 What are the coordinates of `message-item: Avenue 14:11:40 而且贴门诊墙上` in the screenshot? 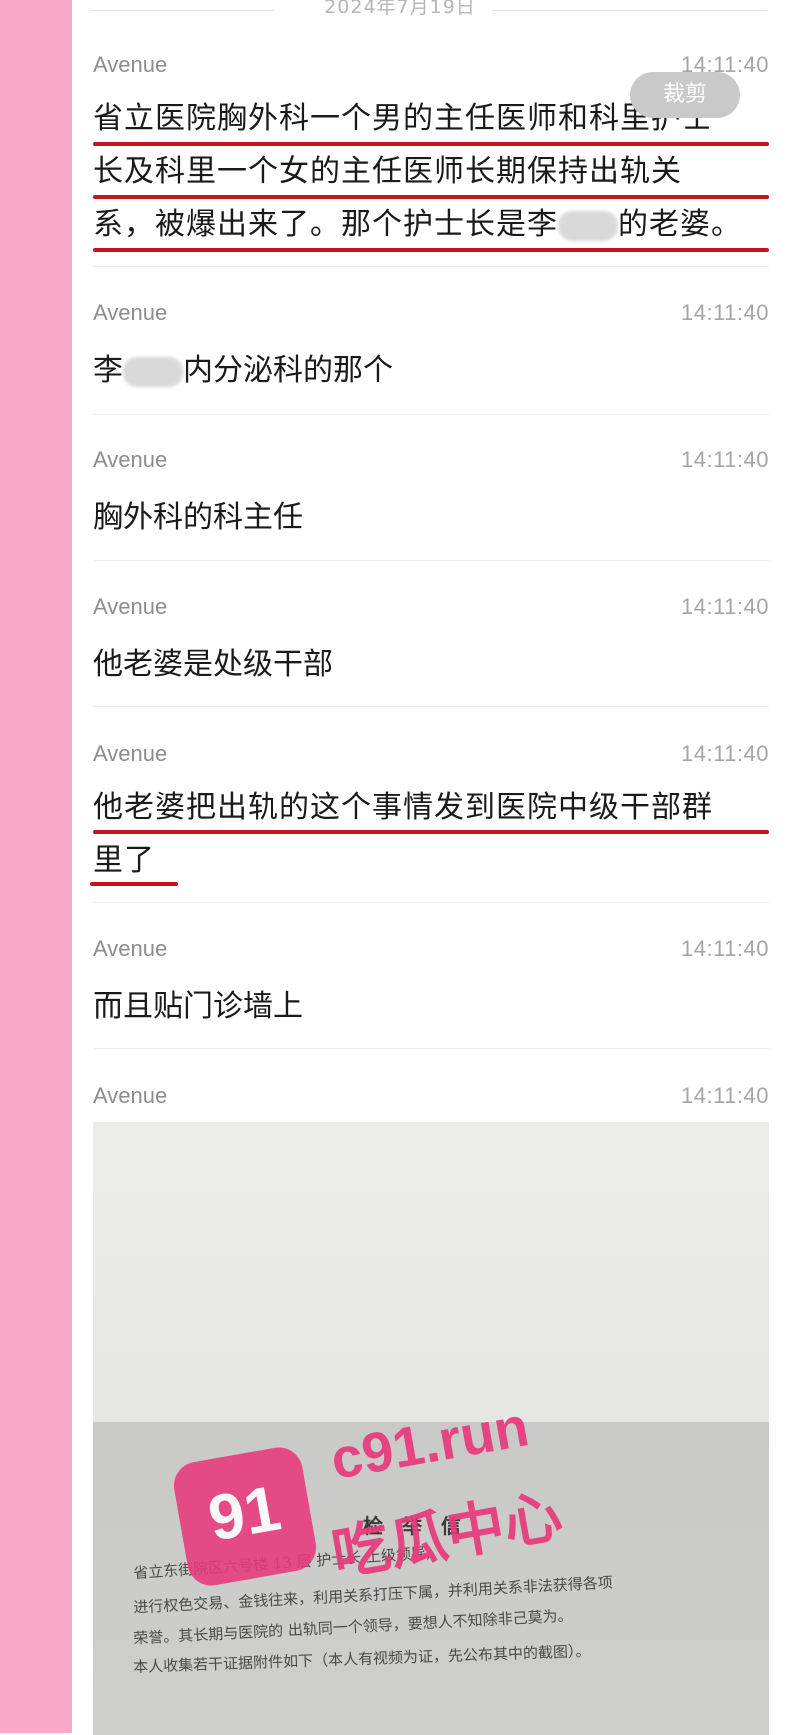 It's located at (431, 980).